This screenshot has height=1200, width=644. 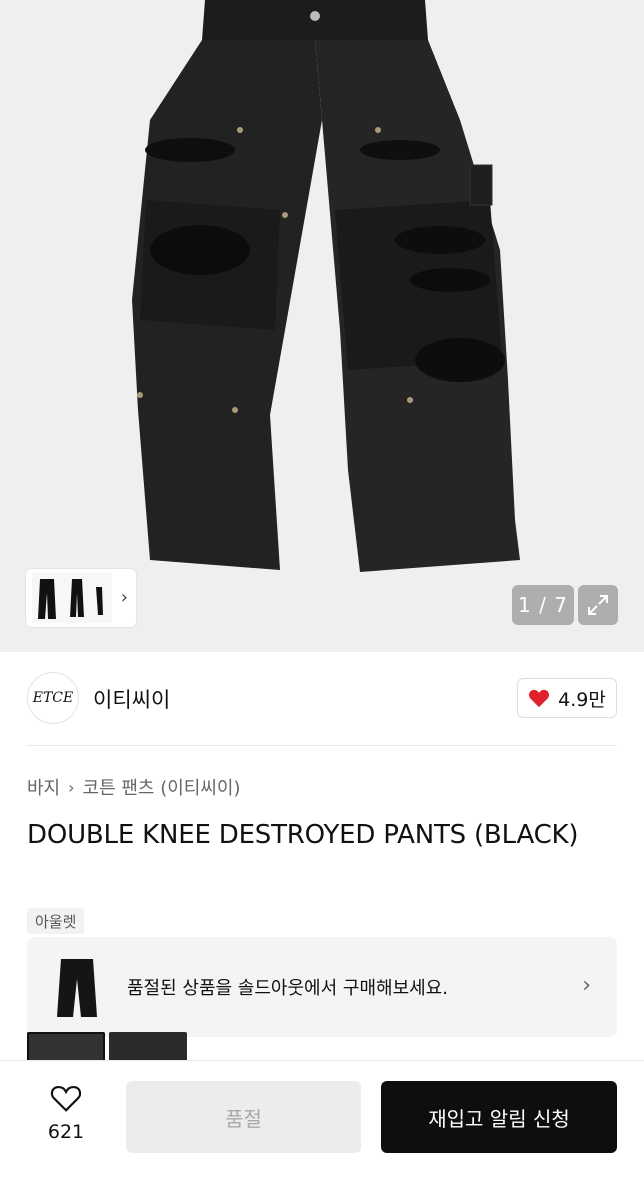 I want to click on expand-button, so click(x=598, y=605).